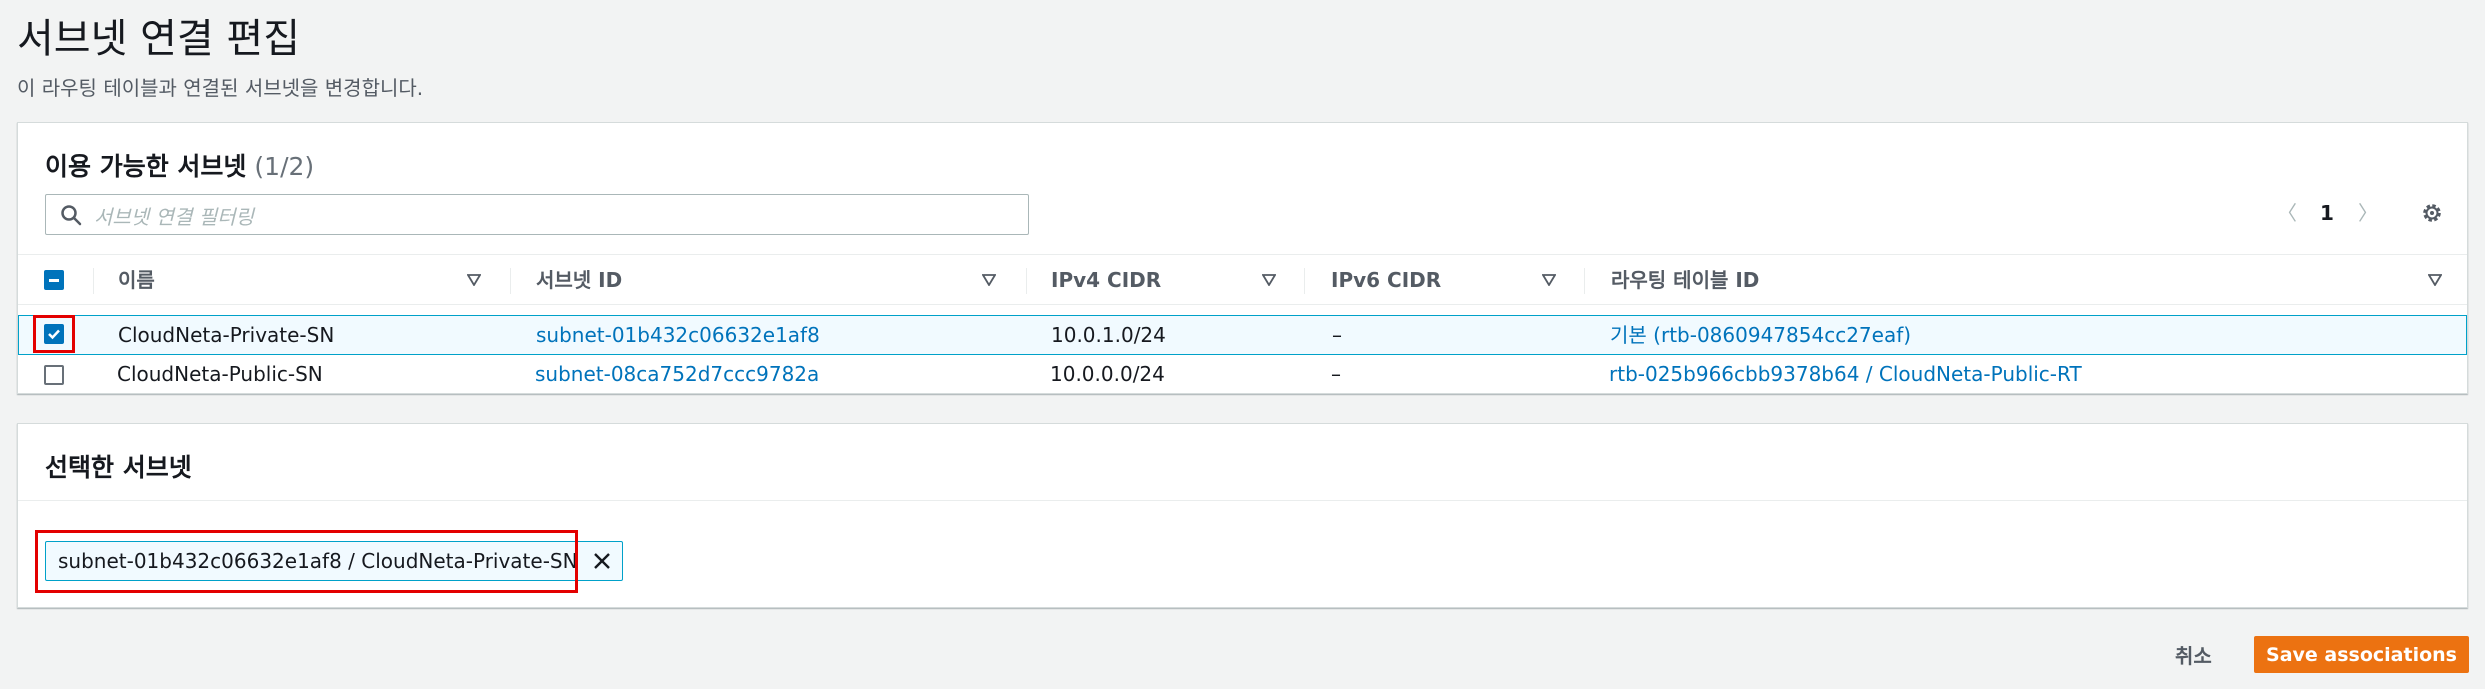 This screenshot has width=2485, height=689. Describe the element at coordinates (2193, 654) in the screenshot. I see `cancel-button: 취소` at that location.